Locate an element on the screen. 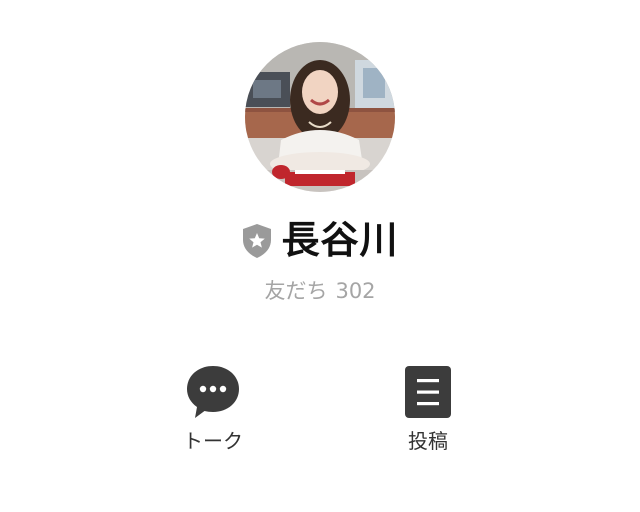 This screenshot has height=512, width=640. avatar-photo is located at coordinates (320, 117).